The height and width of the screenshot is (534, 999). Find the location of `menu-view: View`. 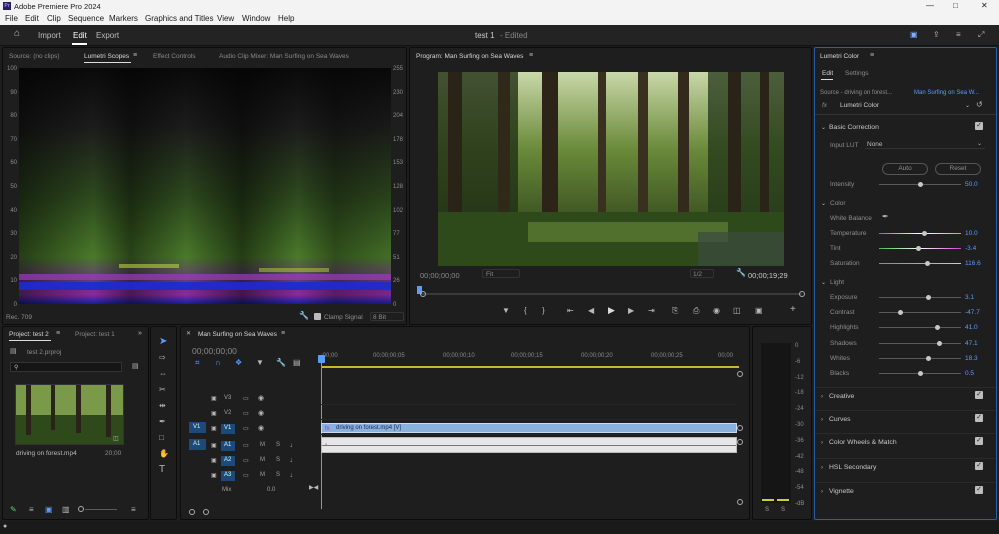

menu-view: View is located at coordinates (225, 18).